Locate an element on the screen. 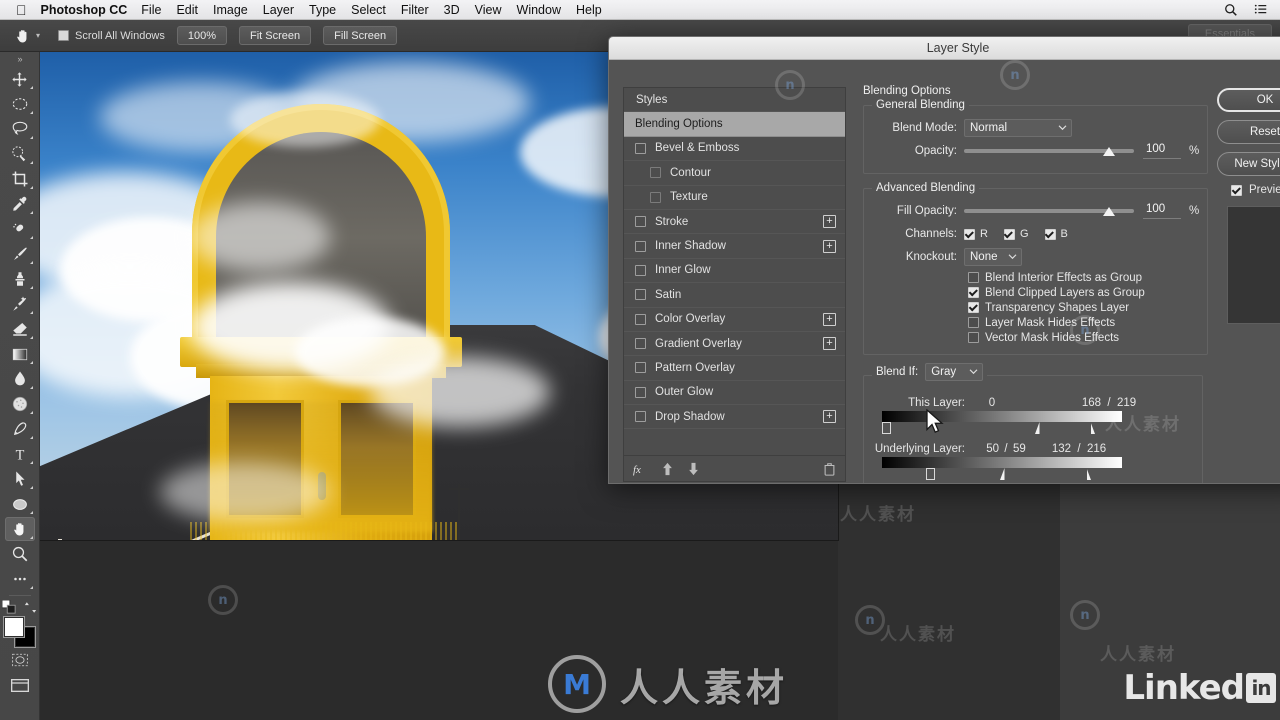 This screenshot has width=1280, height=720. blur-tool is located at coordinates (20, 379).